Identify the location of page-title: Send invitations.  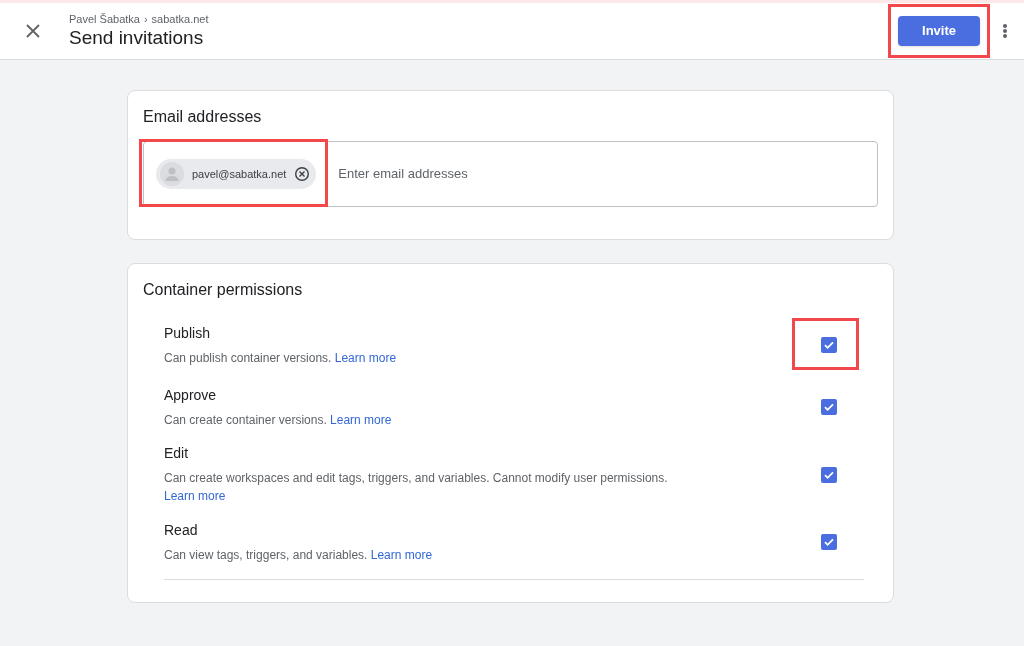
(137, 38).